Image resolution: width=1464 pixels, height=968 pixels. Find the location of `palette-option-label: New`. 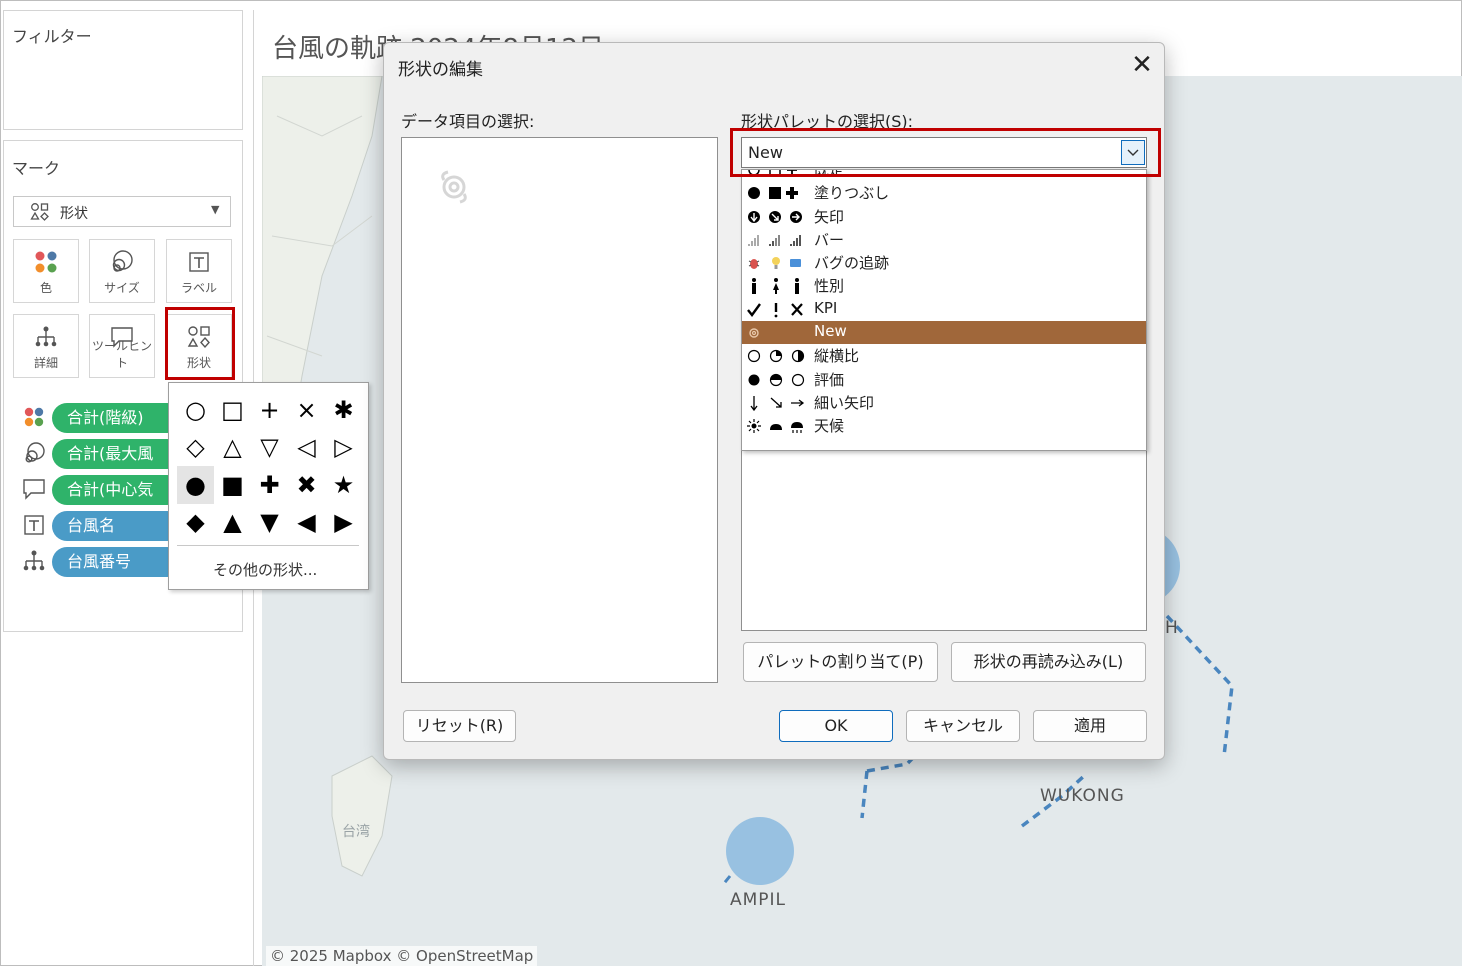

palette-option-label: New is located at coordinates (830, 331).